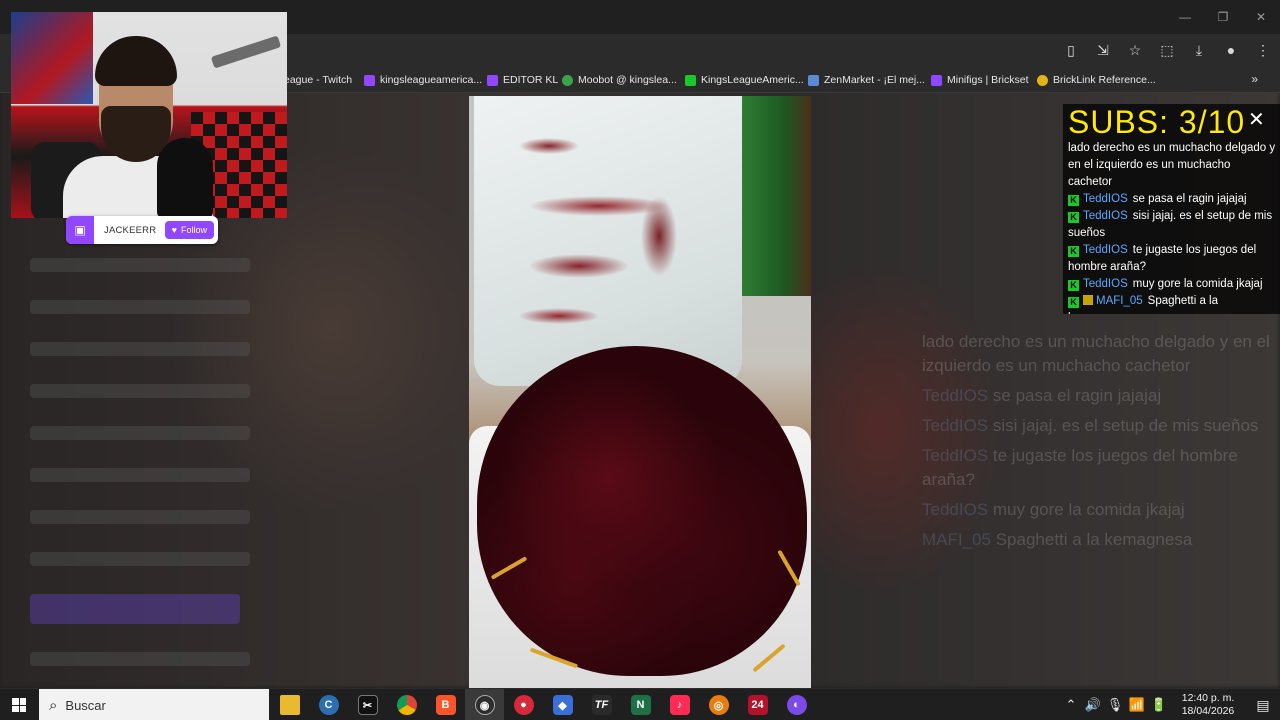 This screenshot has height=720, width=1280. I want to click on close-window-icon: ✕, so click(1261, 17).